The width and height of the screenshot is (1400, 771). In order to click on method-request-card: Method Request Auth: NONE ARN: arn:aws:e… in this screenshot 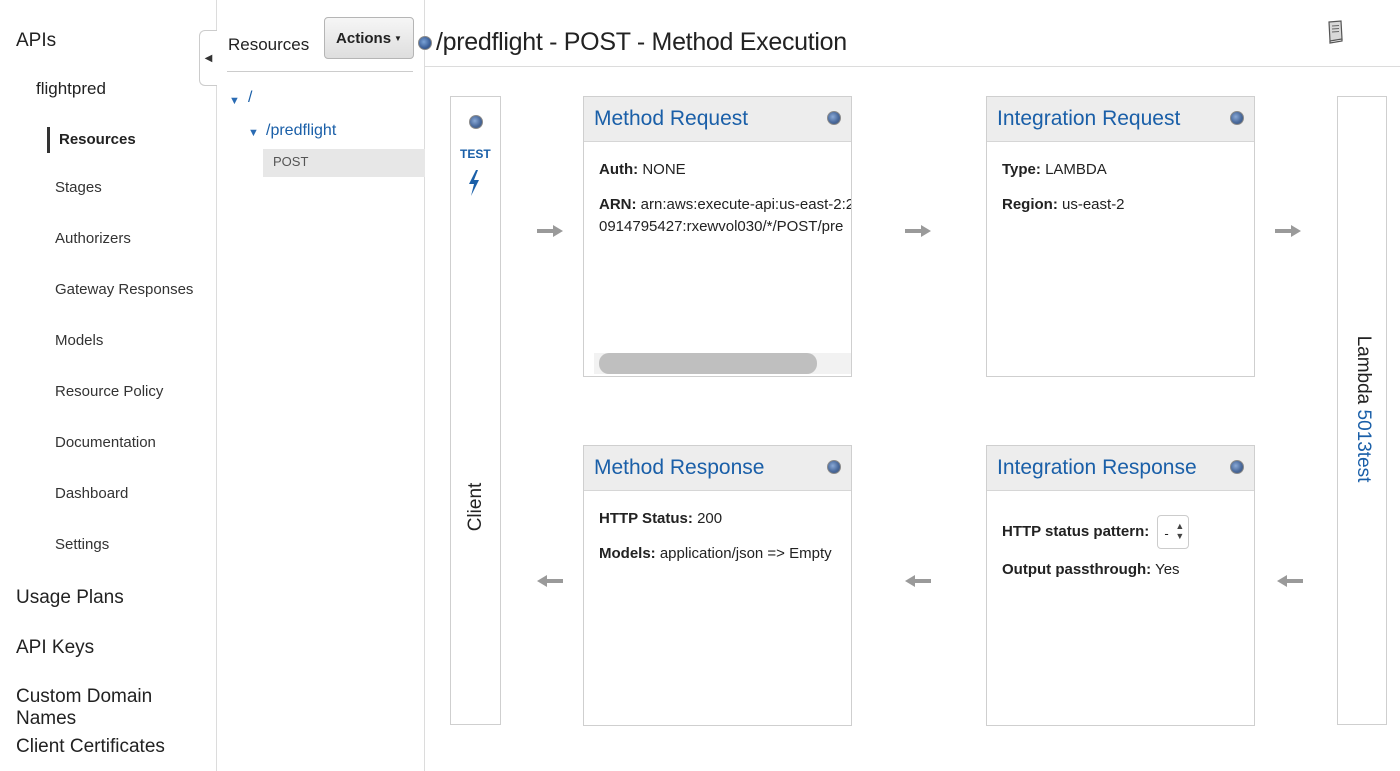, I will do `click(717, 236)`.